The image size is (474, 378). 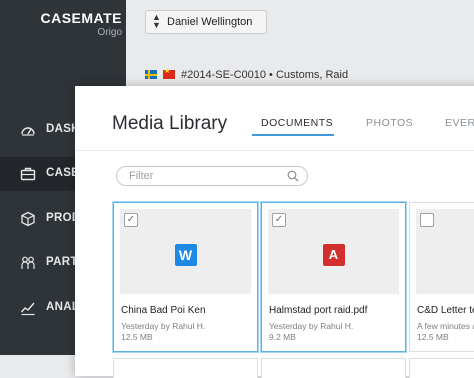 What do you see at coordinates (311, 332) in the screenshot?
I see `file-meta: Yesterday by Rahul H. 9.2 MB` at bounding box center [311, 332].